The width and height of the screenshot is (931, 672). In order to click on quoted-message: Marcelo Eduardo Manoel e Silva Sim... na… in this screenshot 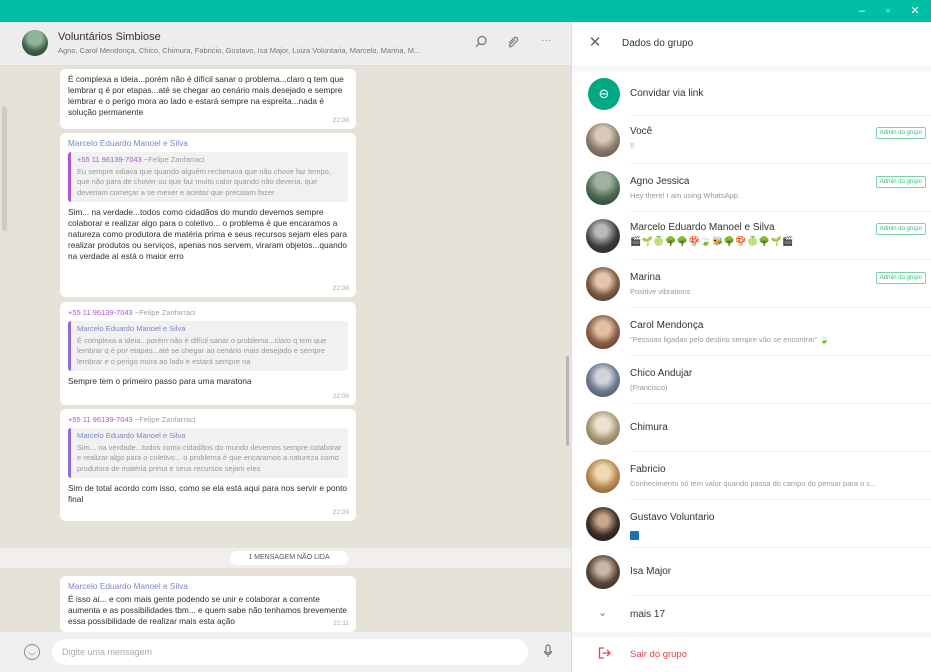, I will do `click(208, 453)`.